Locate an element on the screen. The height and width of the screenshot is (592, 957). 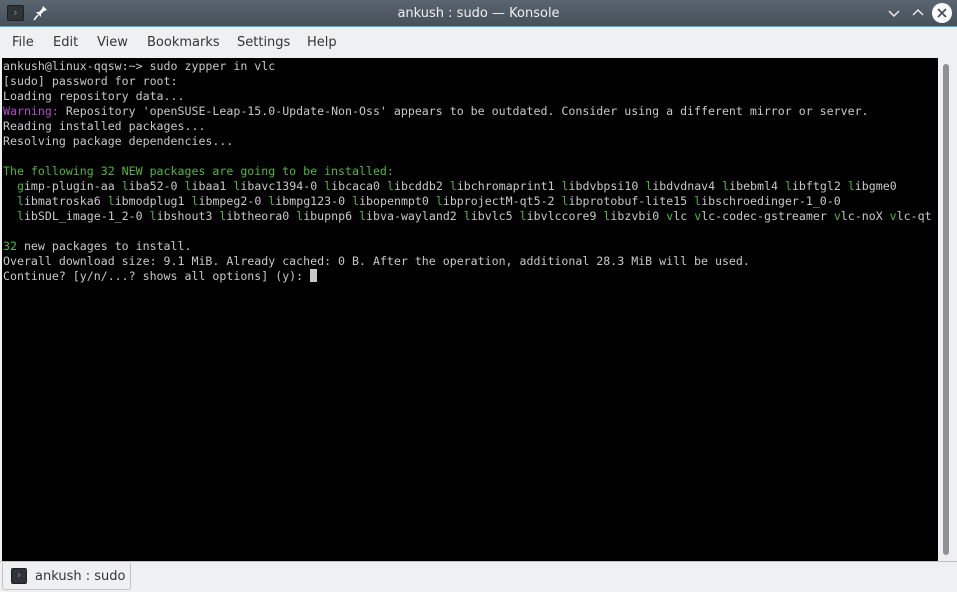
scrollbar-thumb is located at coordinates (946, 309).